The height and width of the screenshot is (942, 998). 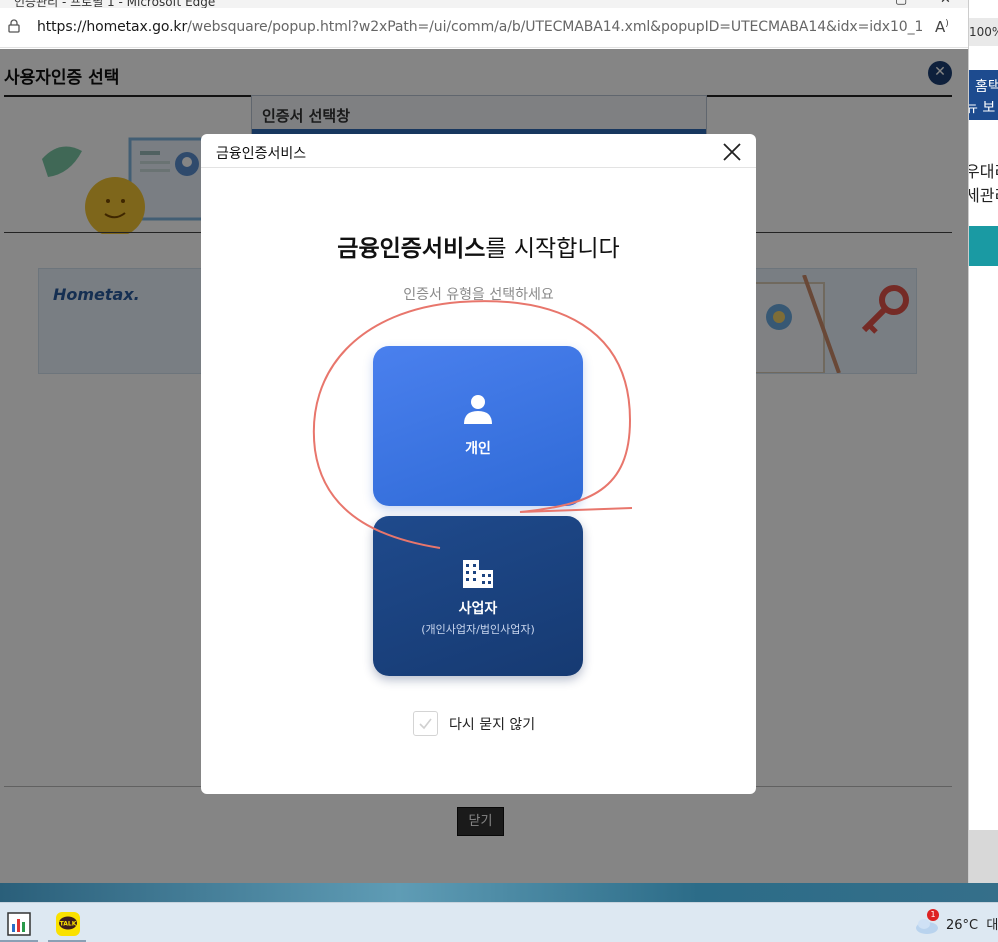 I want to click on person-icon, so click(x=478, y=409).